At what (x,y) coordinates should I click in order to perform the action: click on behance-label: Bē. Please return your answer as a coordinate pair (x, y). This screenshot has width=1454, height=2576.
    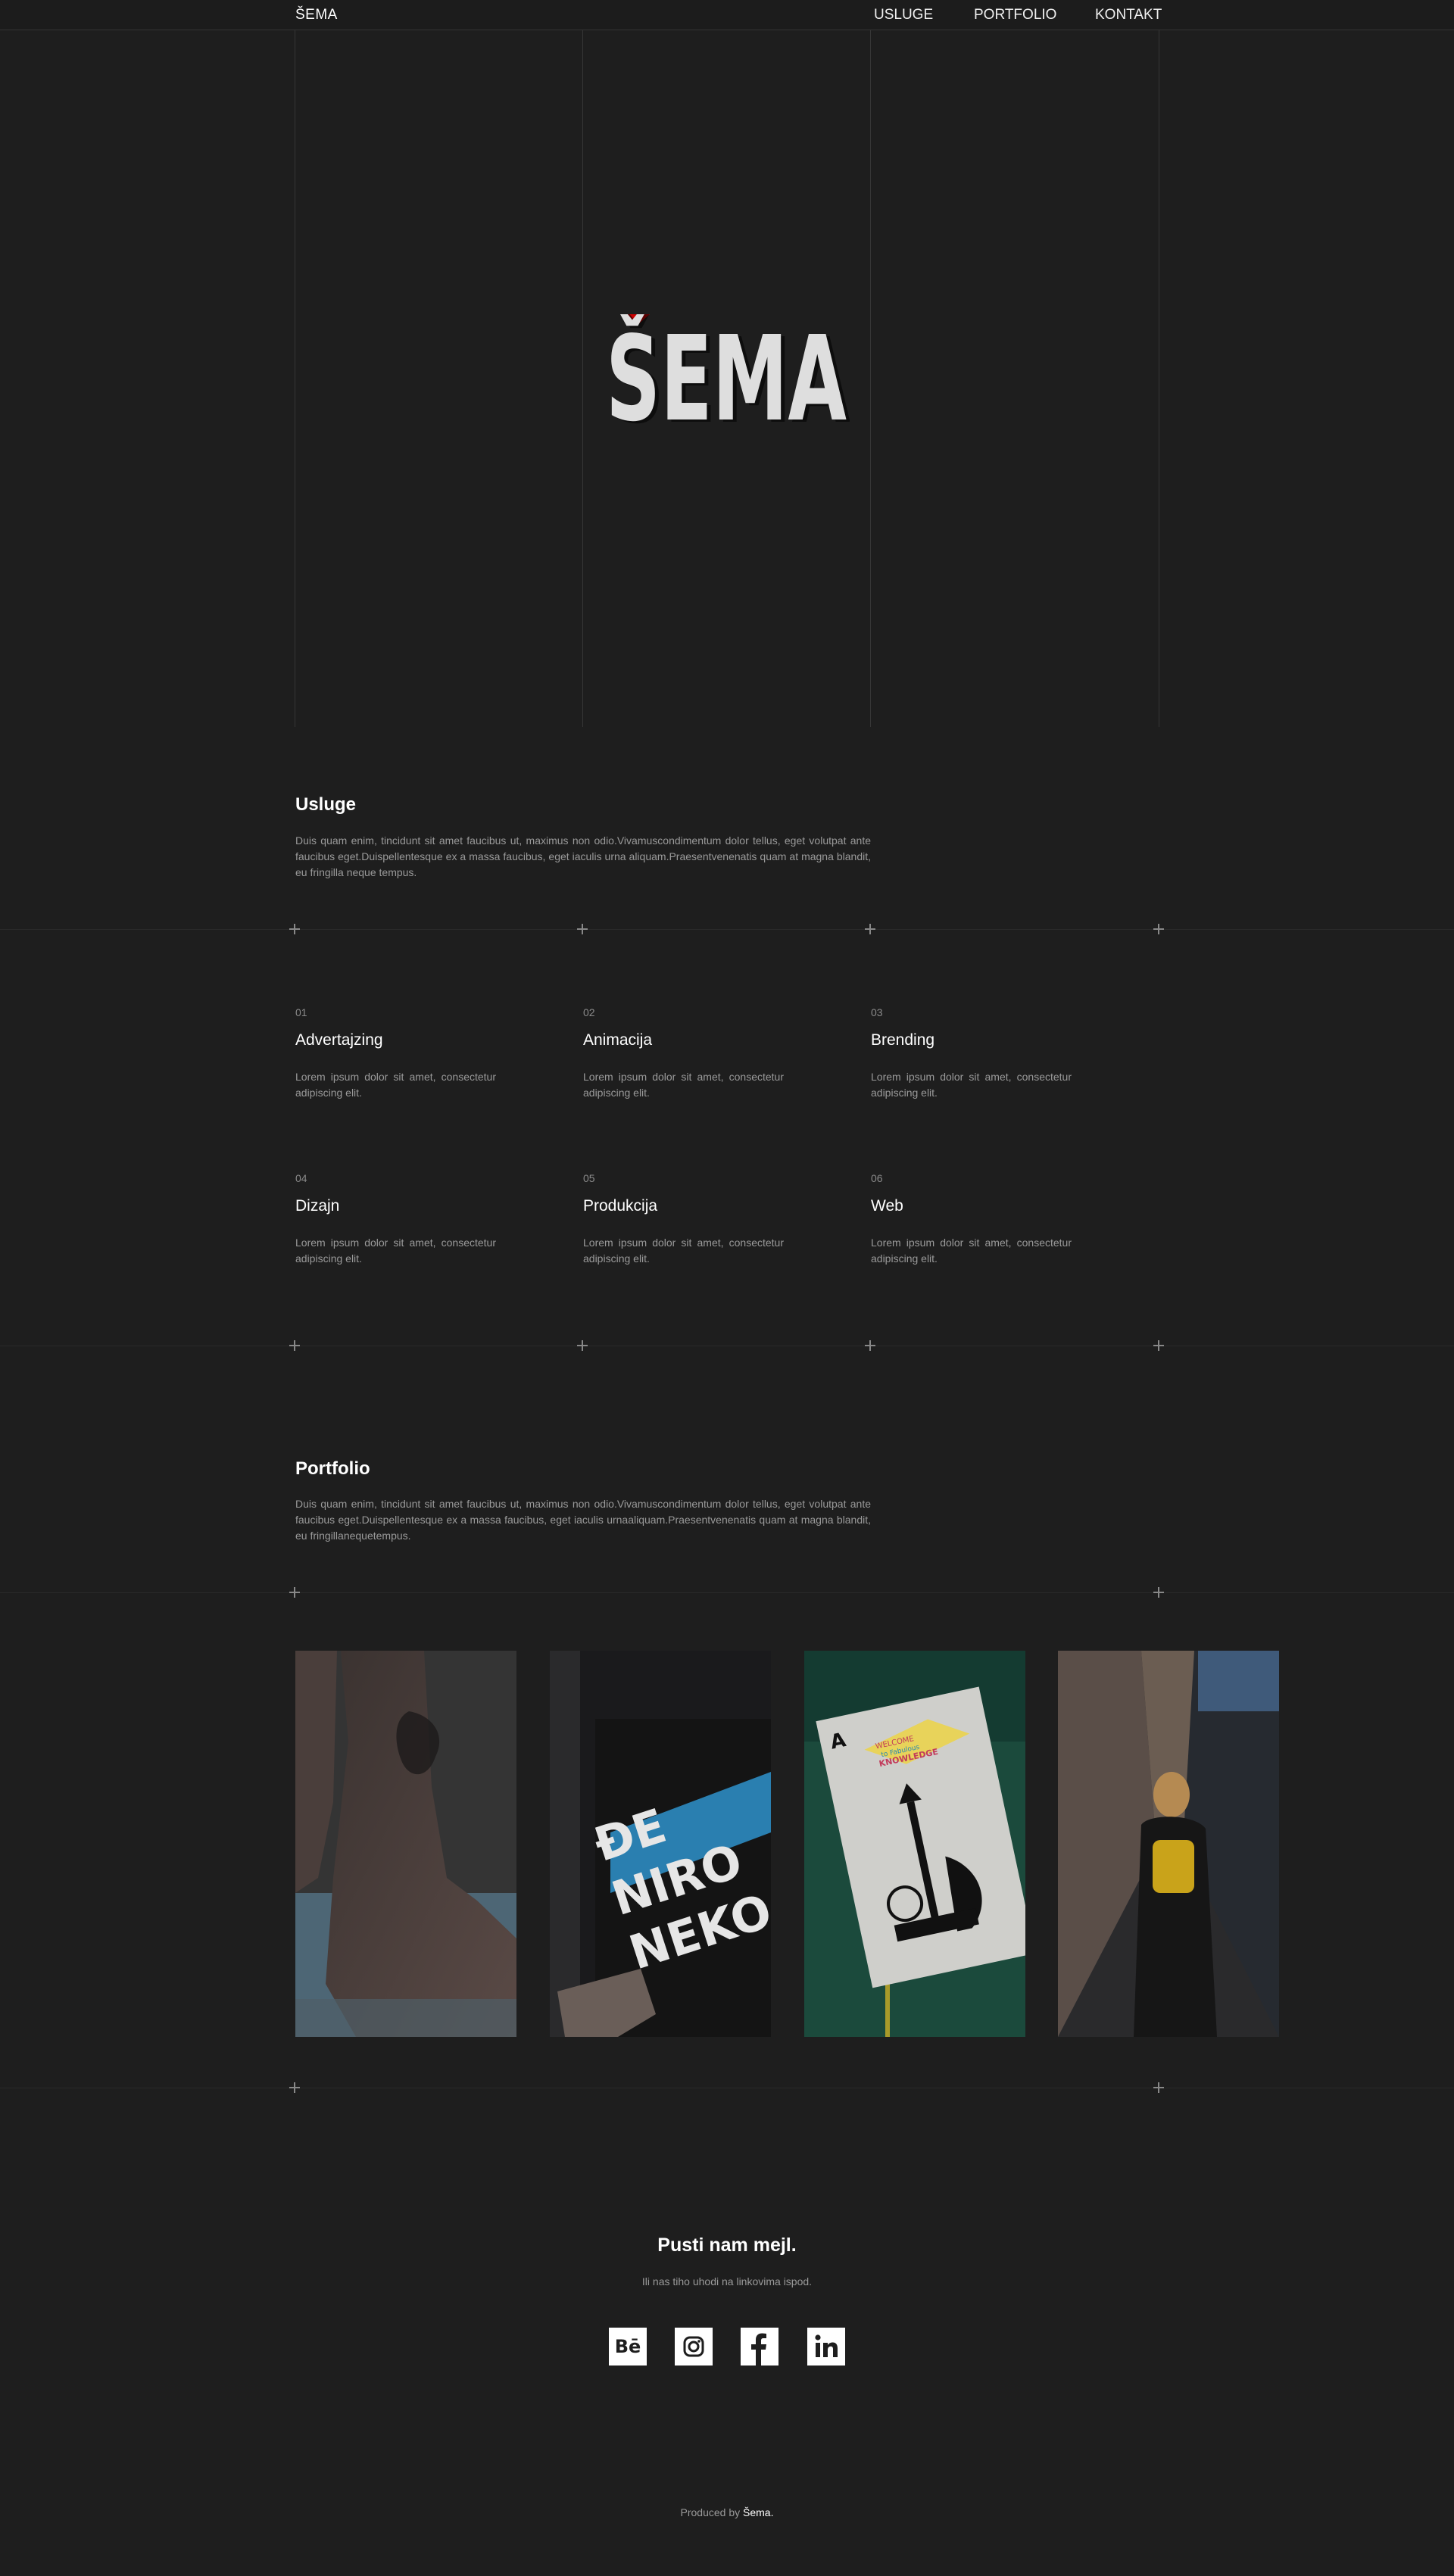
    Looking at the image, I should click on (628, 2346).